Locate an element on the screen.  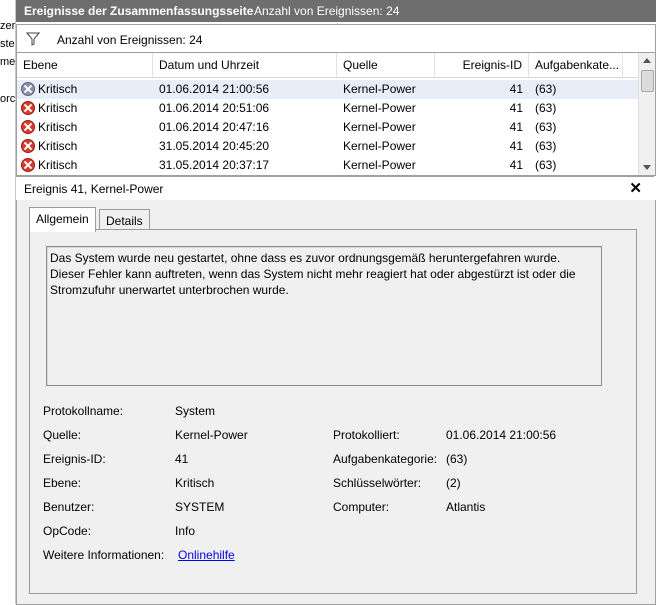
summary-title: Ereignisse der Zusammenfassungsseite is located at coordinates (139, 11).